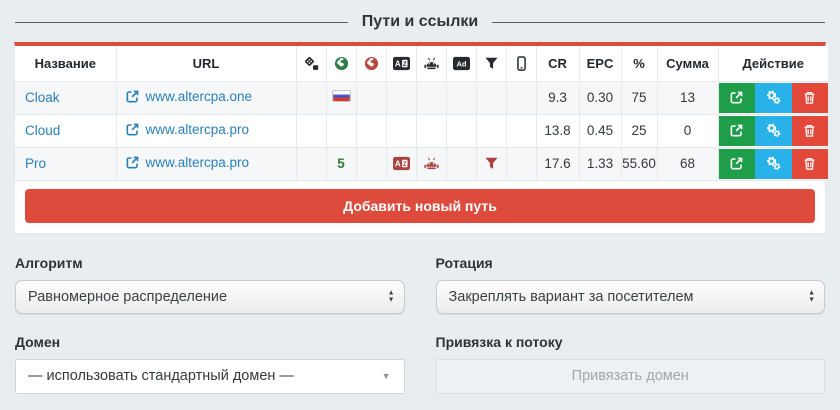 The width and height of the screenshot is (840, 410). I want to click on geo-allow-cell: 5, so click(341, 163).